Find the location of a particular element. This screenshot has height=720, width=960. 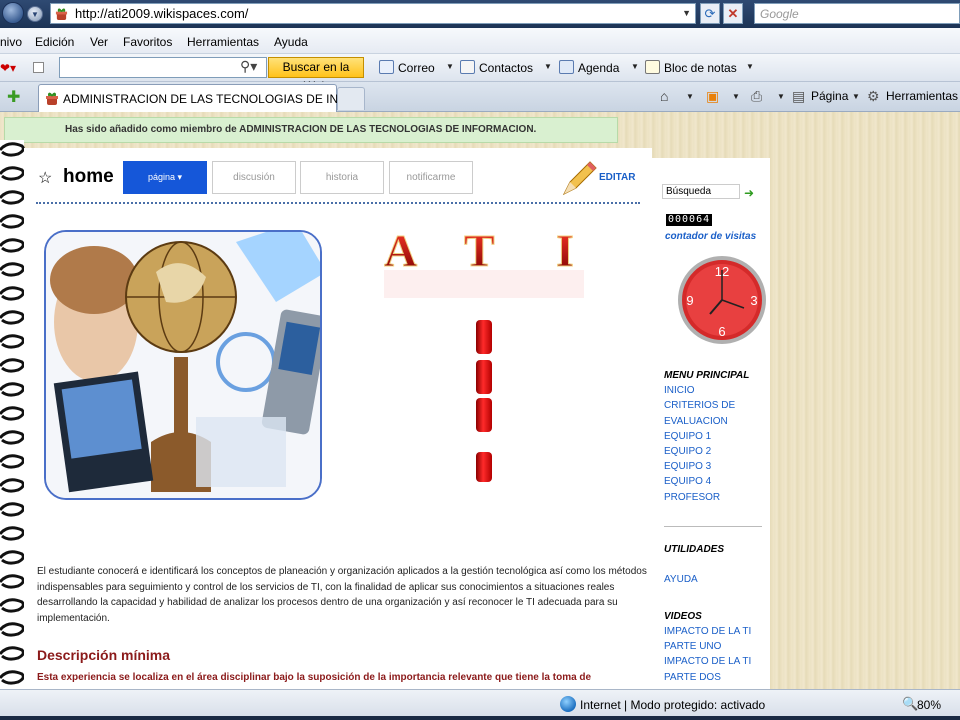

tab-pagina: página ▾ is located at coordinates (165, 177).